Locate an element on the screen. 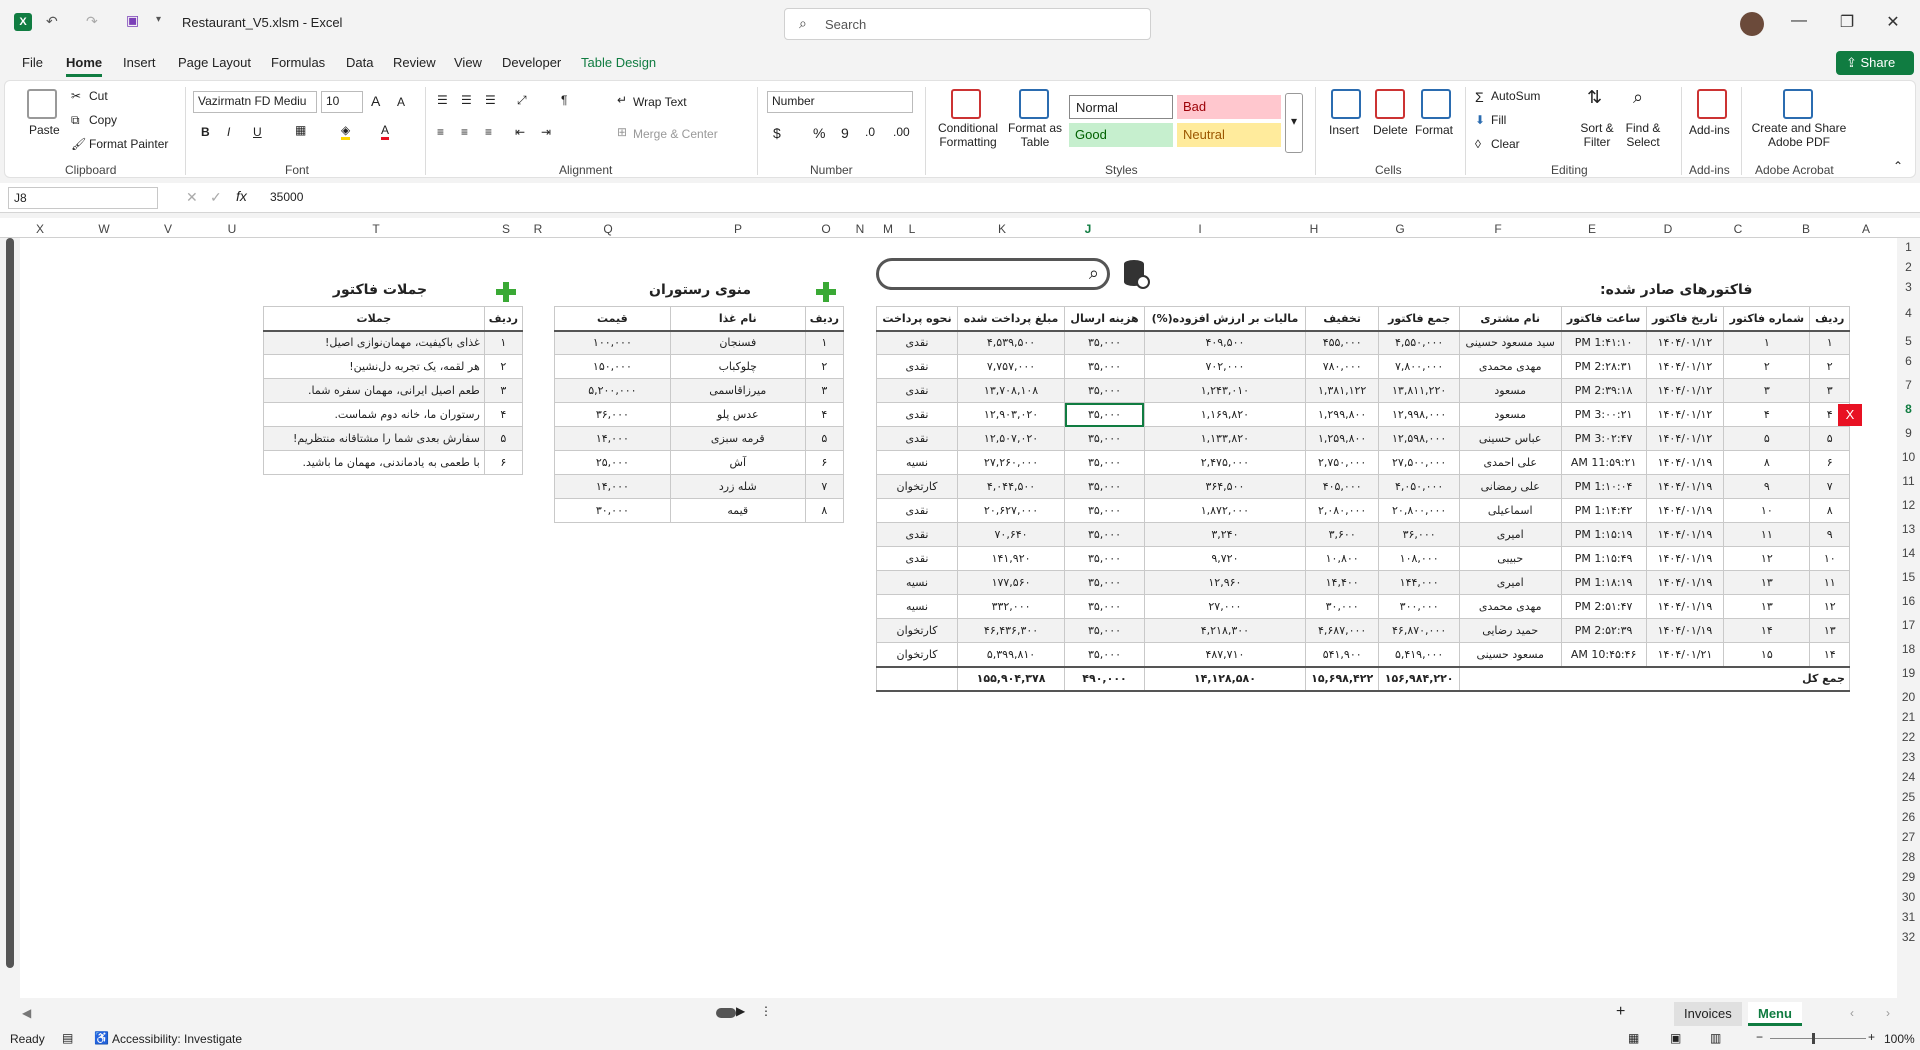 Image resolution: width=1920 pixels, height=1050 pixels. style-normal: Normal is located at coordinates (1121, 107).